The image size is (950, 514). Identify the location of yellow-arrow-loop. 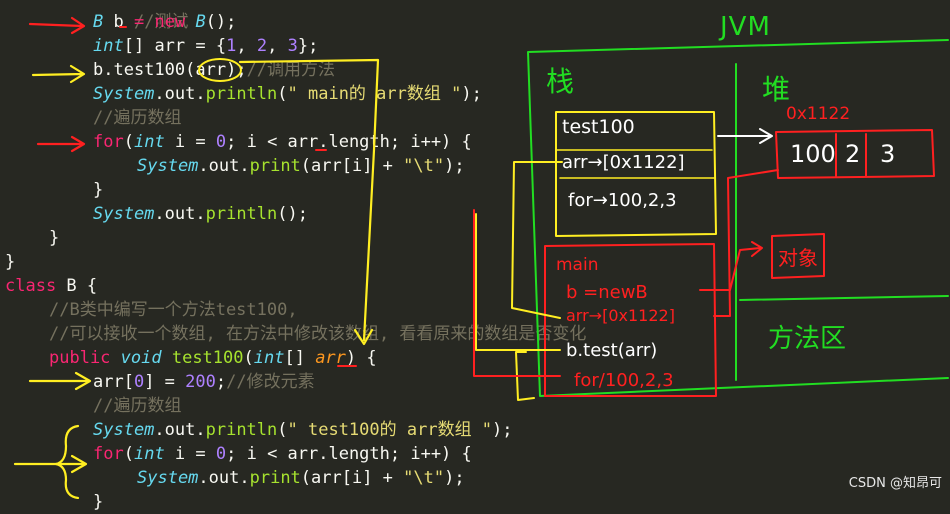
(50, 464).